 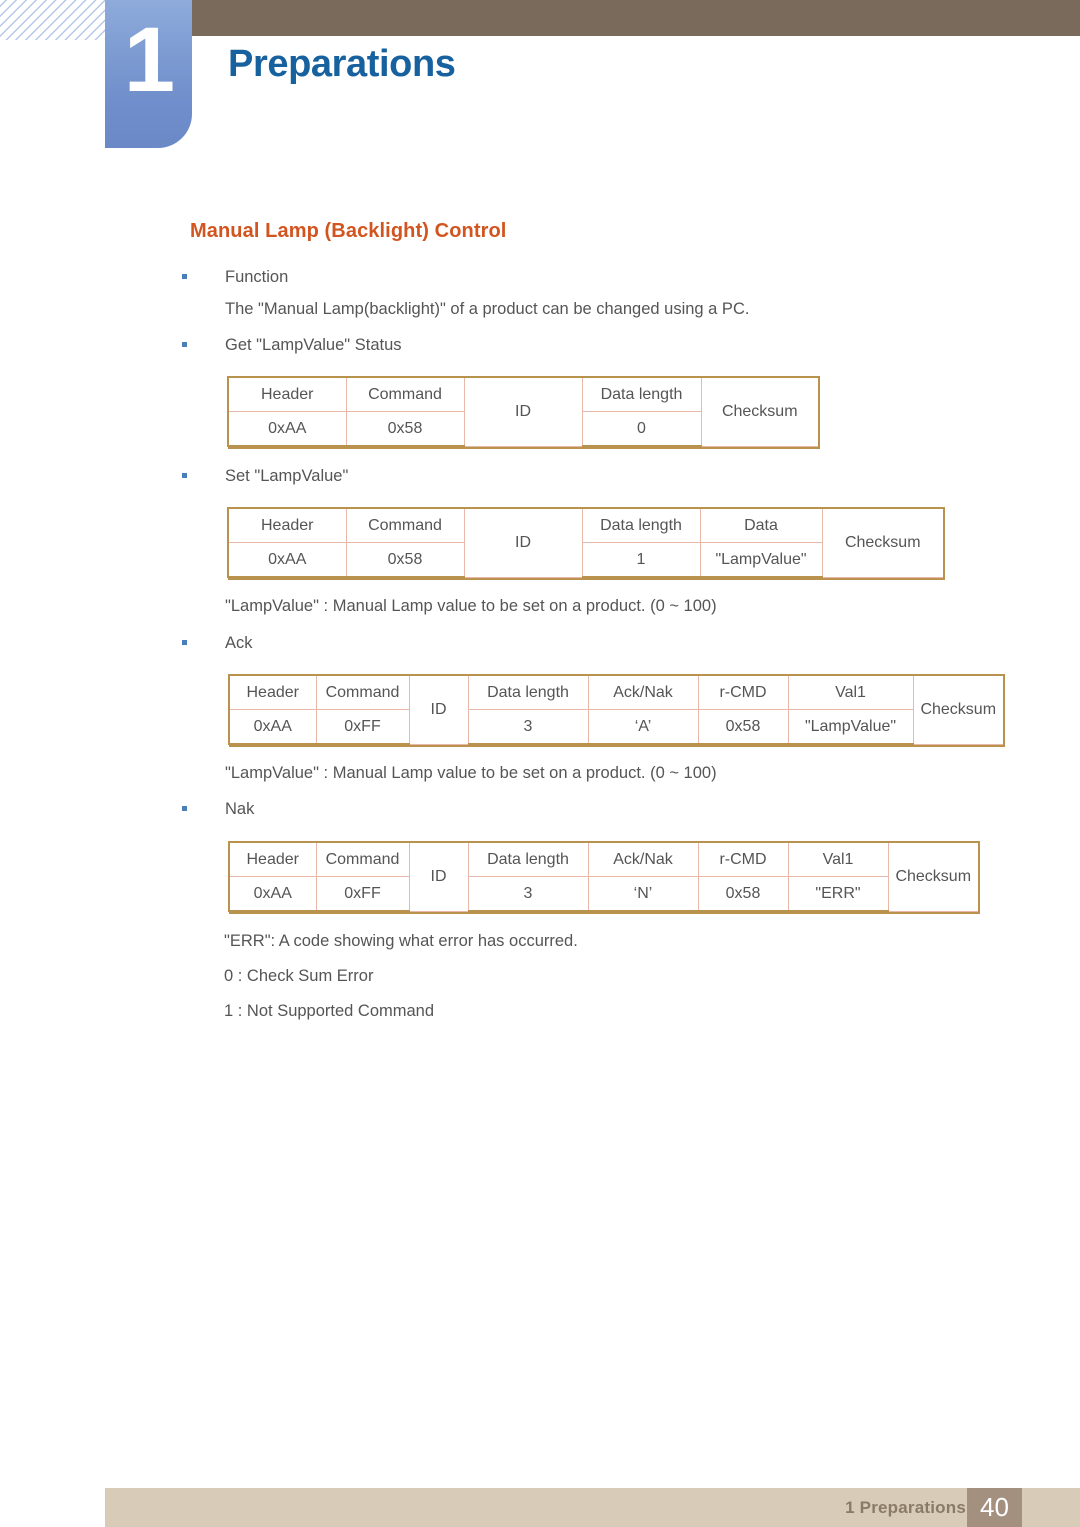 I want to click on table-row-values: 0xAA 0xFF 3 ‘A’ 0x58 "LampValue", so click(x=616, y=727).